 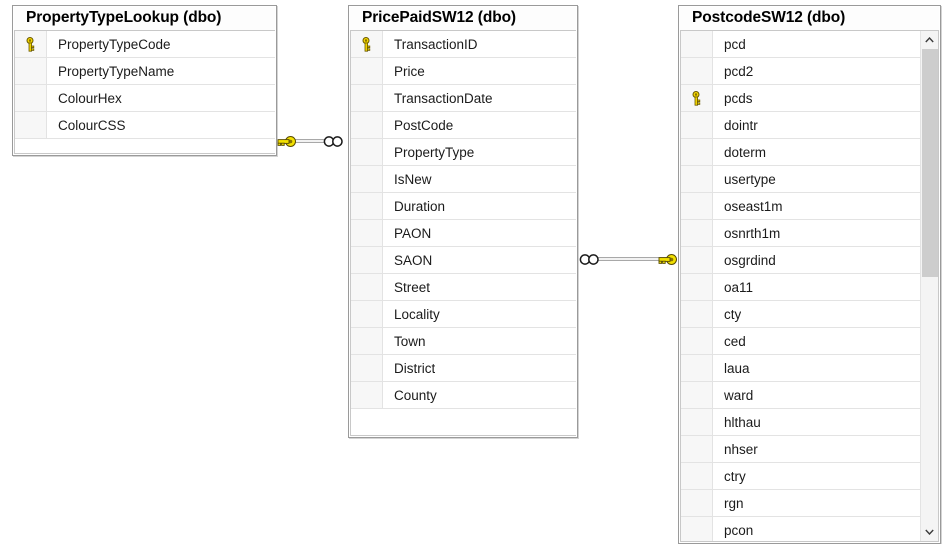 What do you see at coordinates (930, 163) in the screenshot?
I see `scrollbar-thumb` at bounding box center [930, 163].